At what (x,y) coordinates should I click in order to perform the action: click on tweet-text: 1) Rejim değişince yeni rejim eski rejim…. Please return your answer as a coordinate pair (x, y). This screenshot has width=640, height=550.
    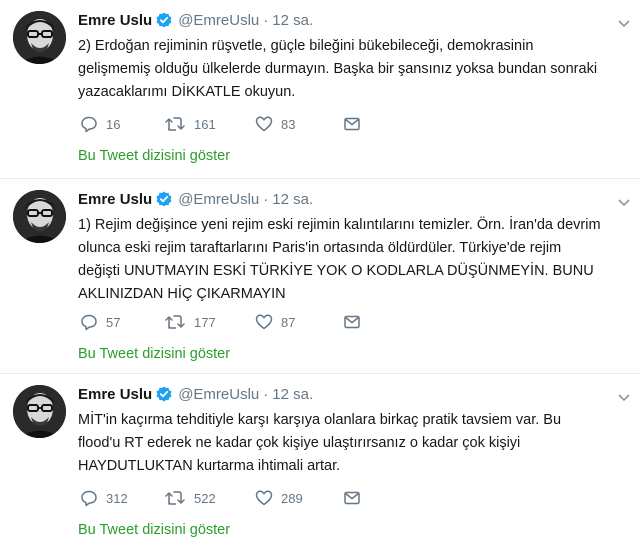
    Looking at the image, I should click on (354, 260).